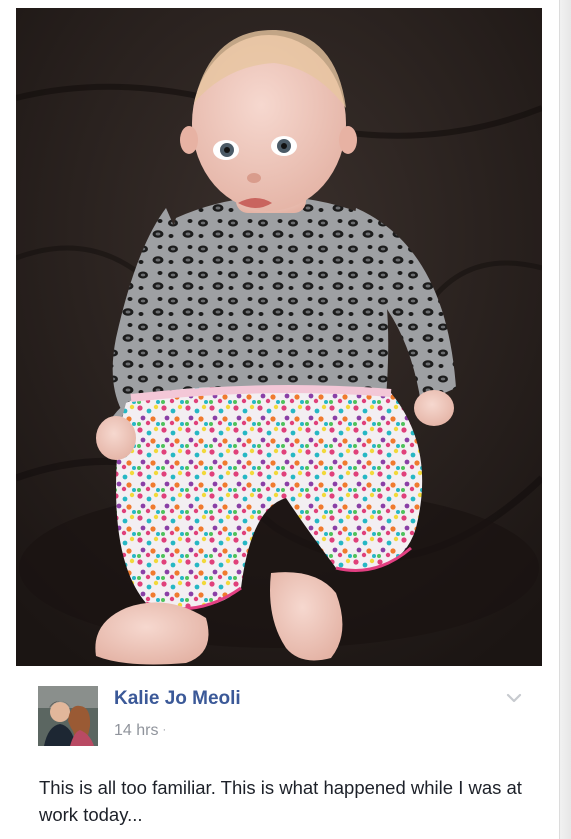 The height and width of the screenshot is (839, 571). I want to click on avatar, so click(68, 716).